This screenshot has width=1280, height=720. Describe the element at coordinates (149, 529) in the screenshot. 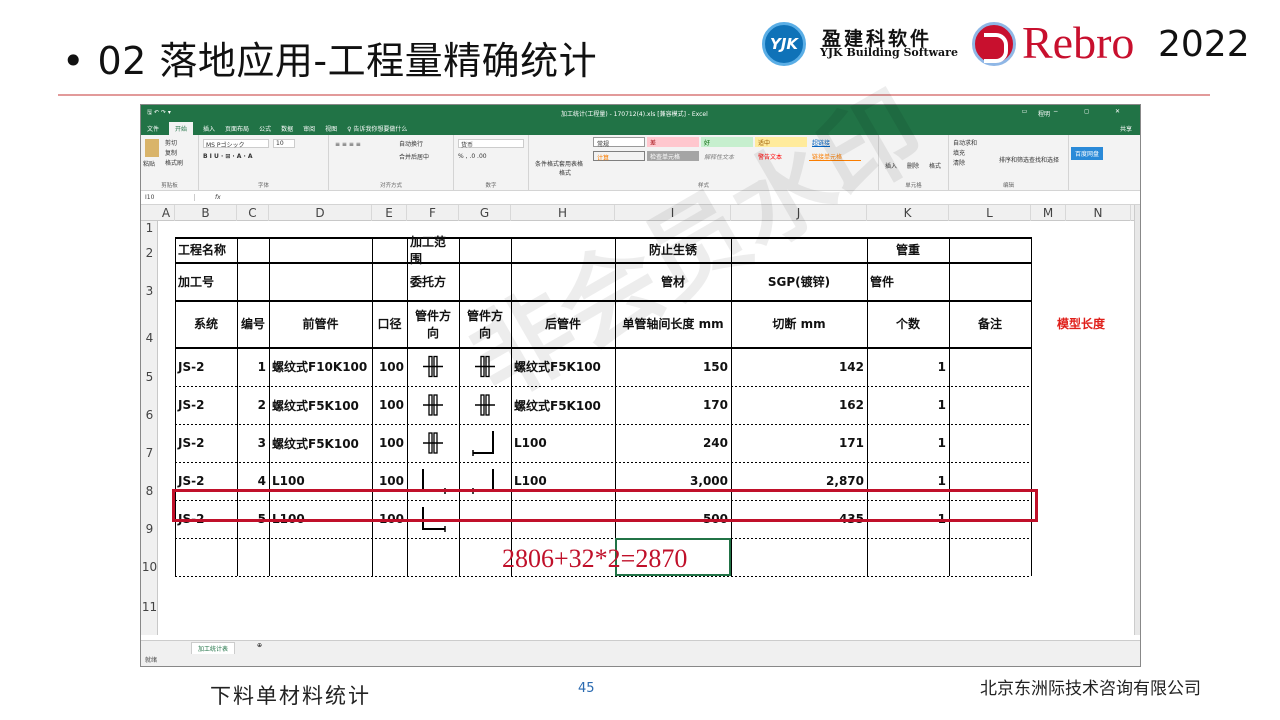

I see `row-header: 9` at that location.